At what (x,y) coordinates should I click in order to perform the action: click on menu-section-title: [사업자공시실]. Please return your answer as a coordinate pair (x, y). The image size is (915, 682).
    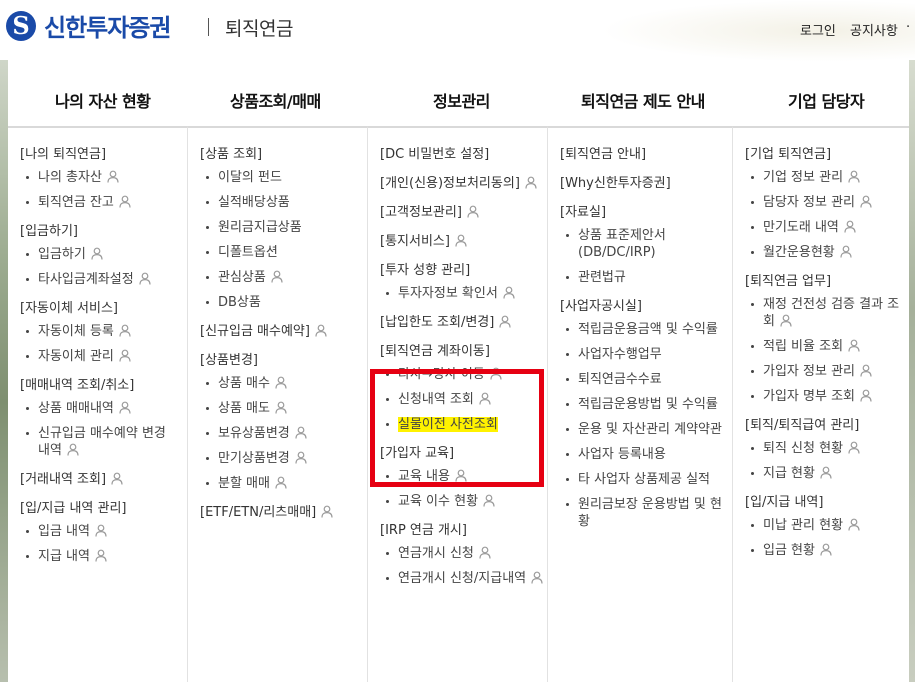
    Looking at the image, I should click on (643, 306).